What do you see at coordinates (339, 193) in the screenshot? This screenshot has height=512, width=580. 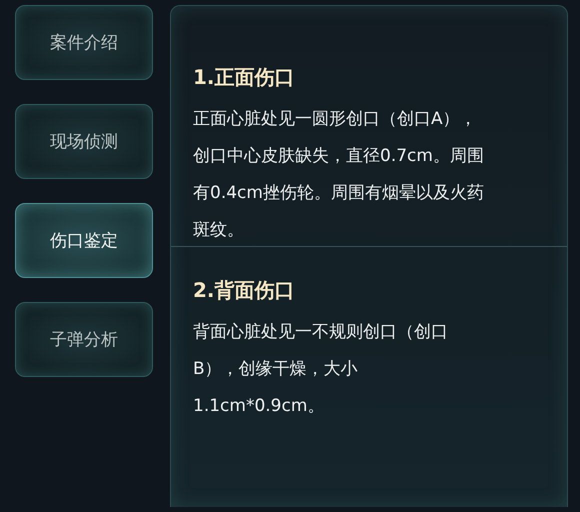 I see `description-line: 有0.4cm挫伤轮。周围有烟晕以及火药` at bounding box center [339, 193].